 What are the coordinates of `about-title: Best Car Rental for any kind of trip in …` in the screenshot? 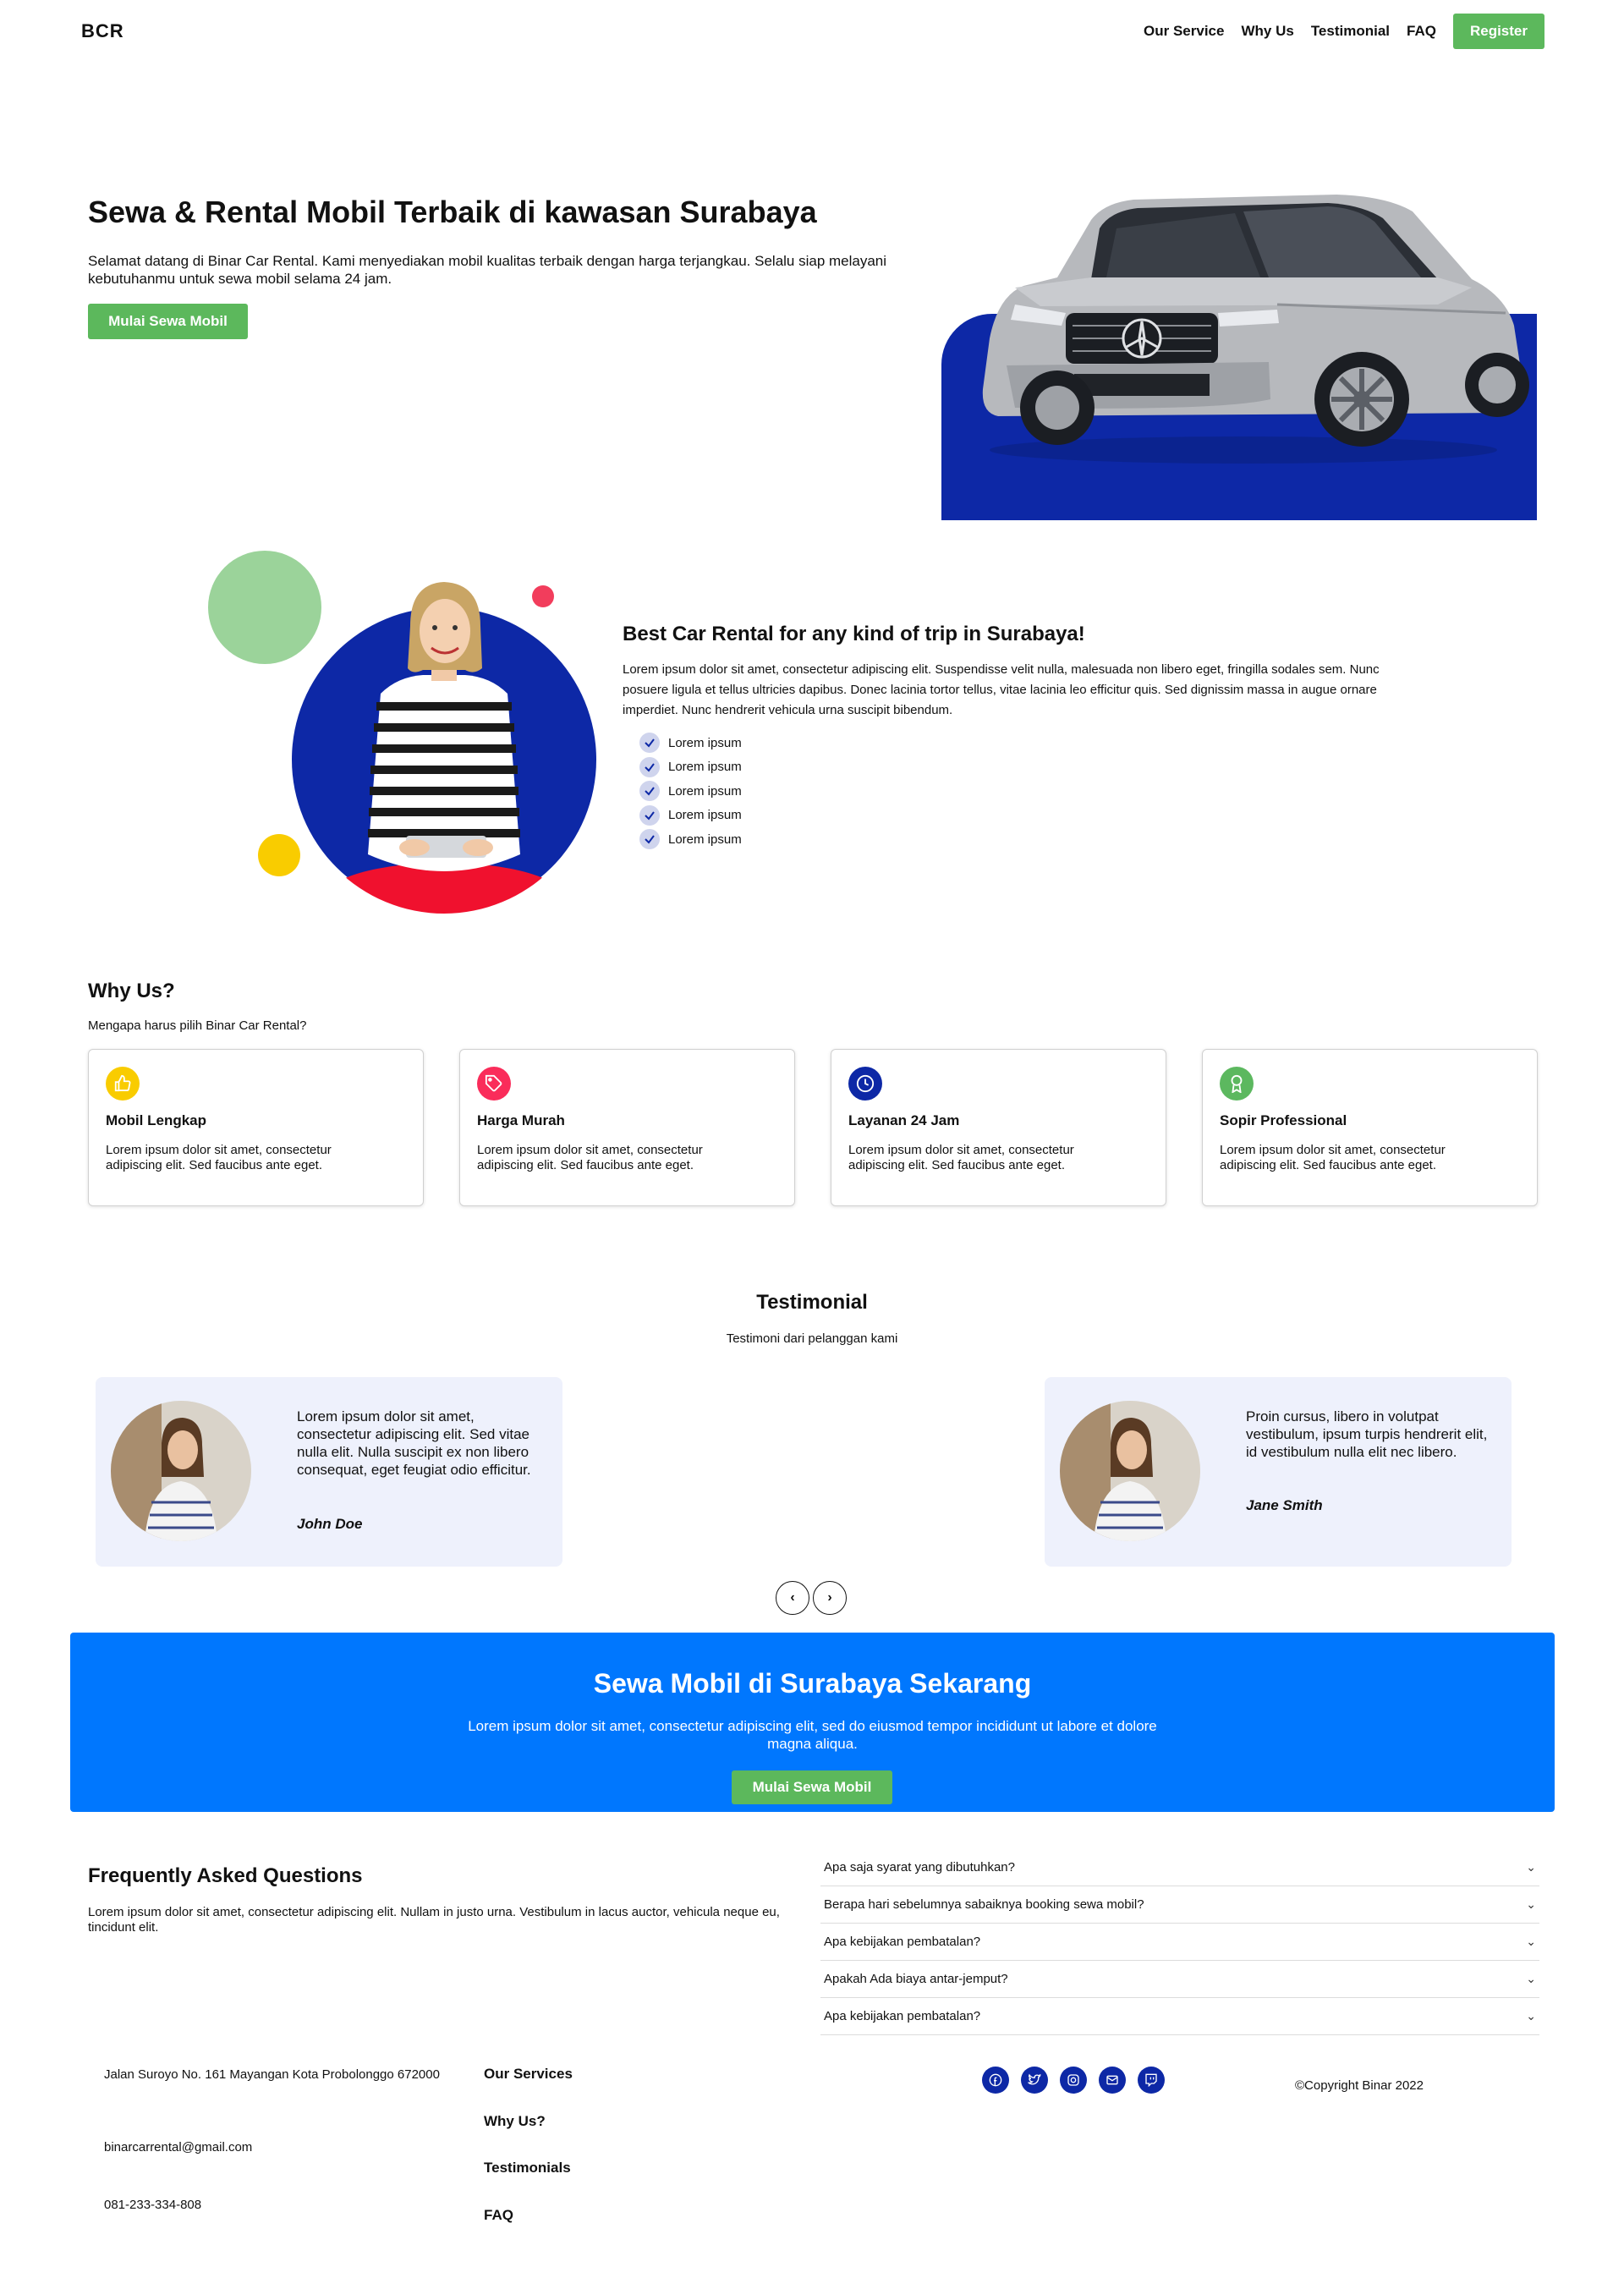 It's located at (854, 634).